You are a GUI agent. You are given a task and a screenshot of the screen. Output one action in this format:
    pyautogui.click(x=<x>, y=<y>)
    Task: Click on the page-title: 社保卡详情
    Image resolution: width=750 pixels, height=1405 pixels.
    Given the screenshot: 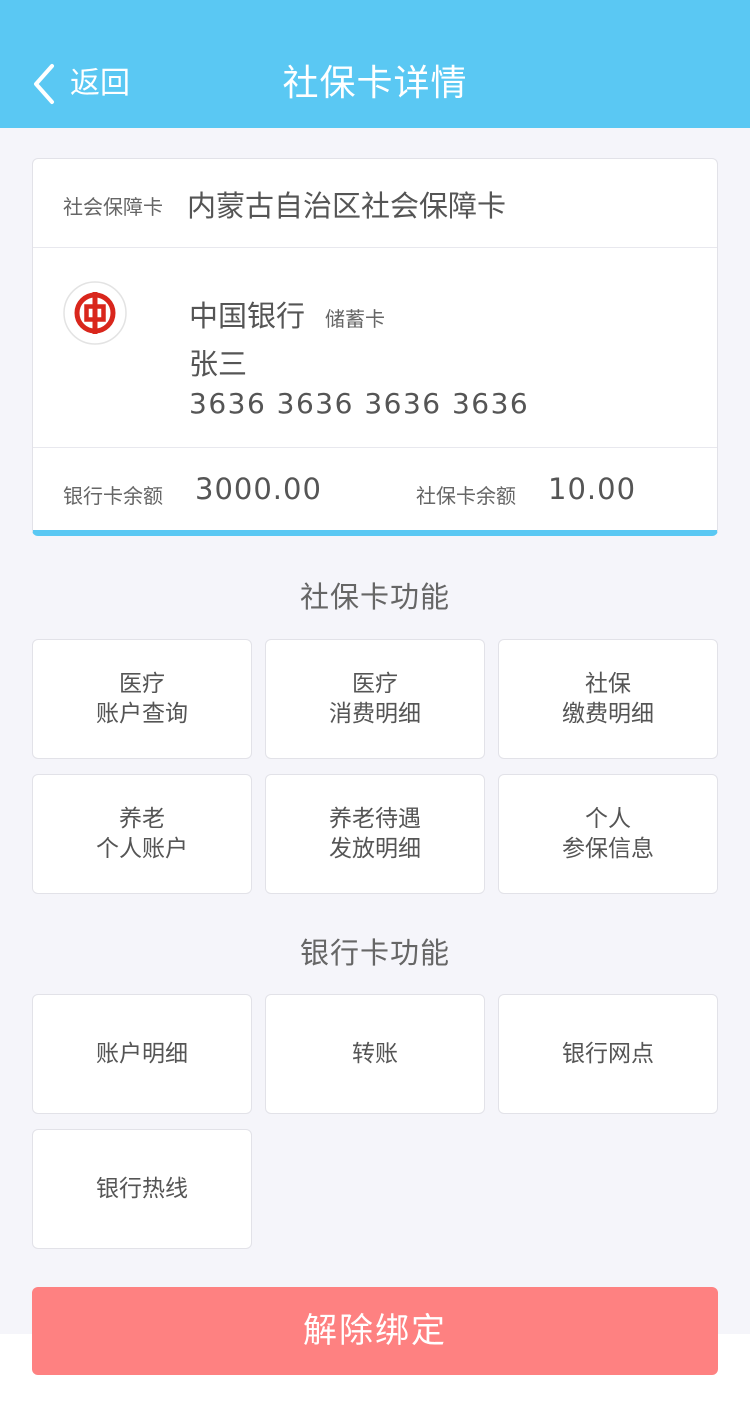 What is the action you would take?
    pyautogui.click(x=375, y=83)
    